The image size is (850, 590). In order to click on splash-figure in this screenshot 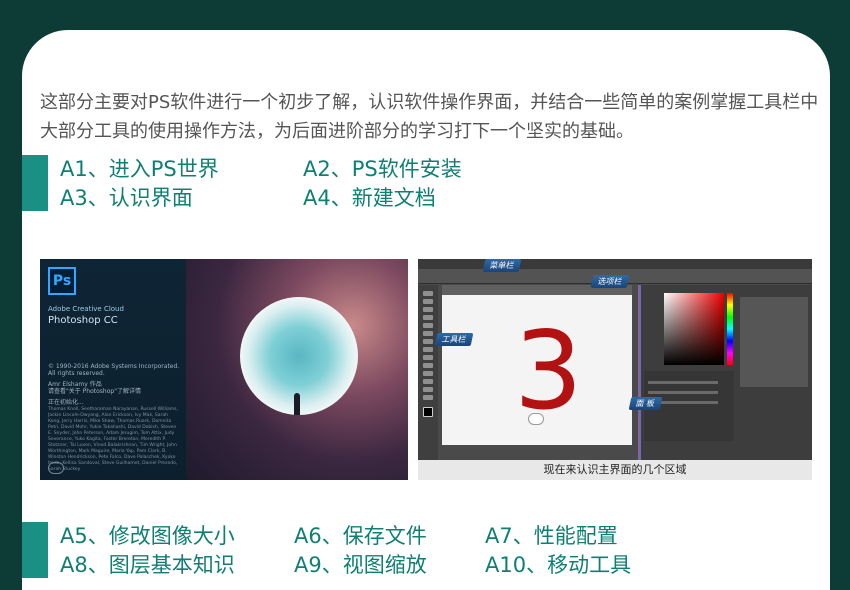, I will do `click(297, 404)`.